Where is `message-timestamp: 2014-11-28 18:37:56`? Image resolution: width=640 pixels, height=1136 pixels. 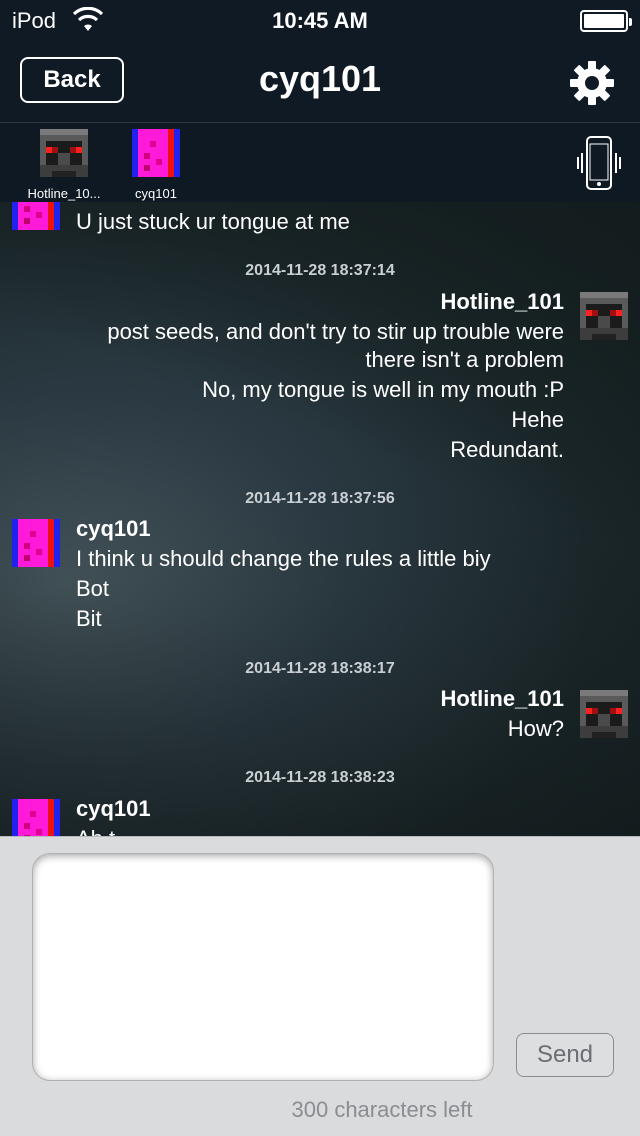 message-timestamp: 2014-11-28 18:37:56 is located at coordinates (320, 498).